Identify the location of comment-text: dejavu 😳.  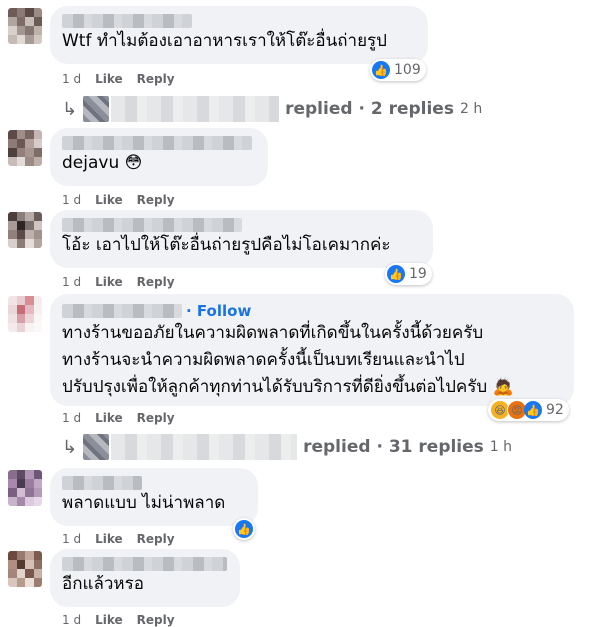
(102, 163).